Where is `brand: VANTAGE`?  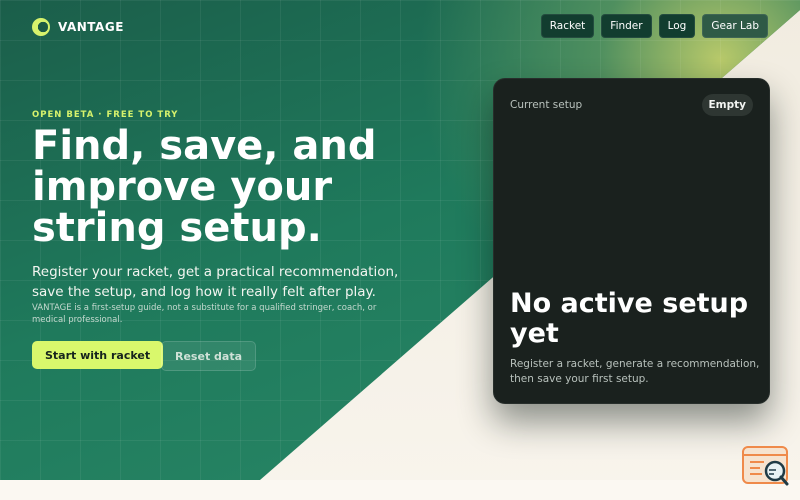 brand: VANTAGE is located at coordinates (78, 27).